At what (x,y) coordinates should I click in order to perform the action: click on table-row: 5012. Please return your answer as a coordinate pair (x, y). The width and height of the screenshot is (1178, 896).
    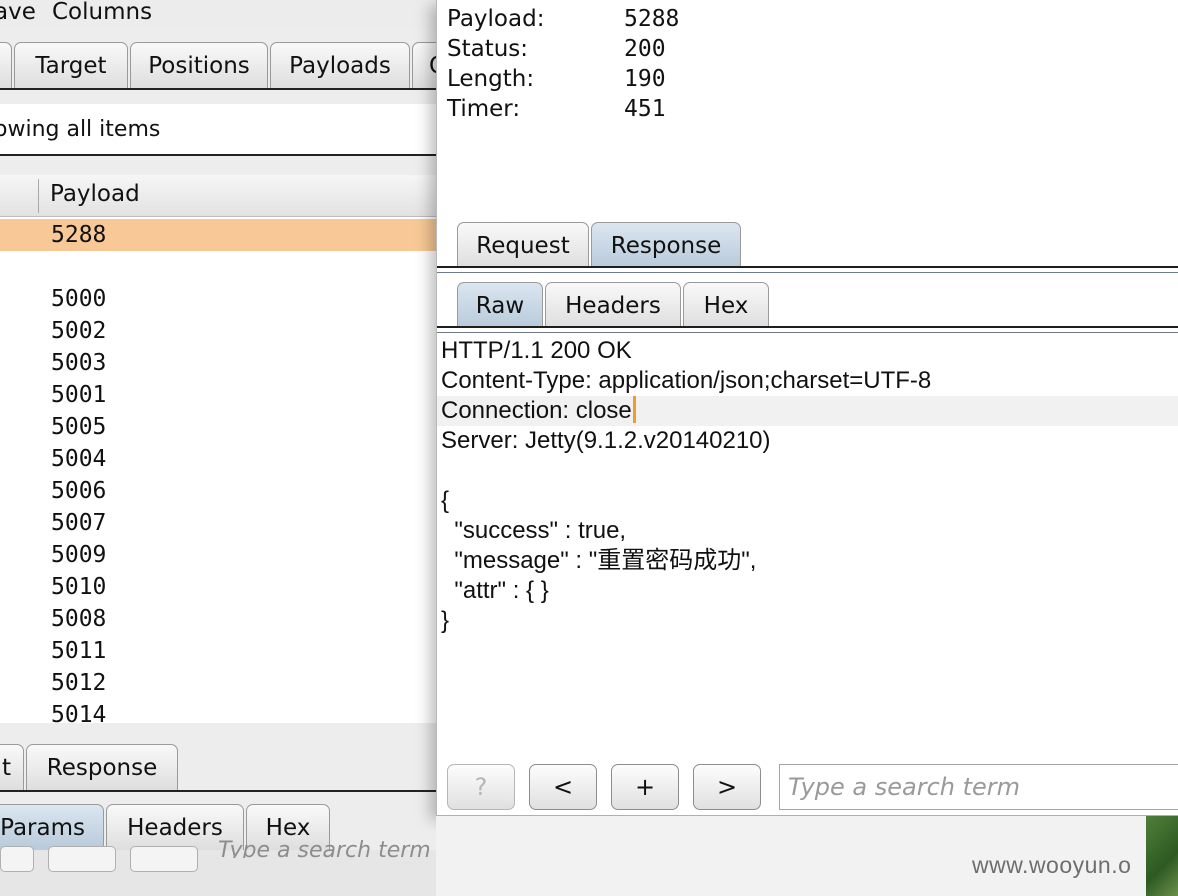
    Looking at the image, I should click on (220, 683).